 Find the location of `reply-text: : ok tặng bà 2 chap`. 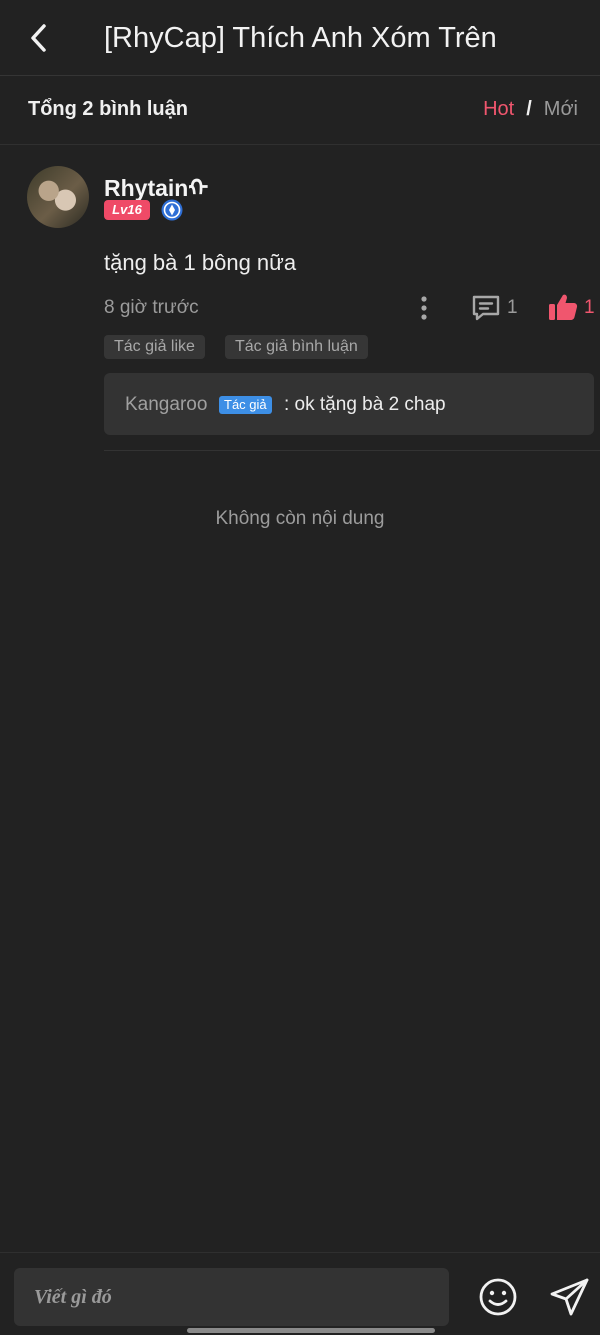

reply-text: : ok tặng bà 2 chap is located at coordinates (365, 404).